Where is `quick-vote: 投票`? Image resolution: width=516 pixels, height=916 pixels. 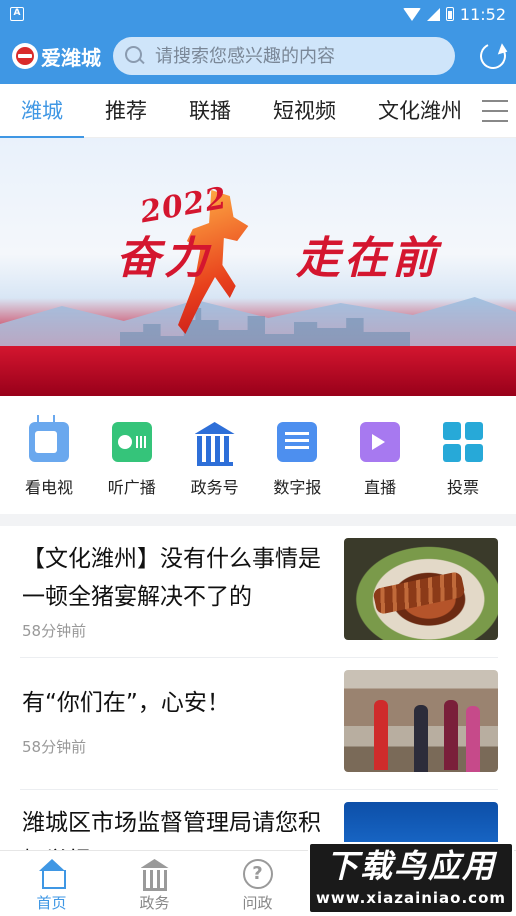
quick-vote: 投票 is located at coordinates (463, 468).